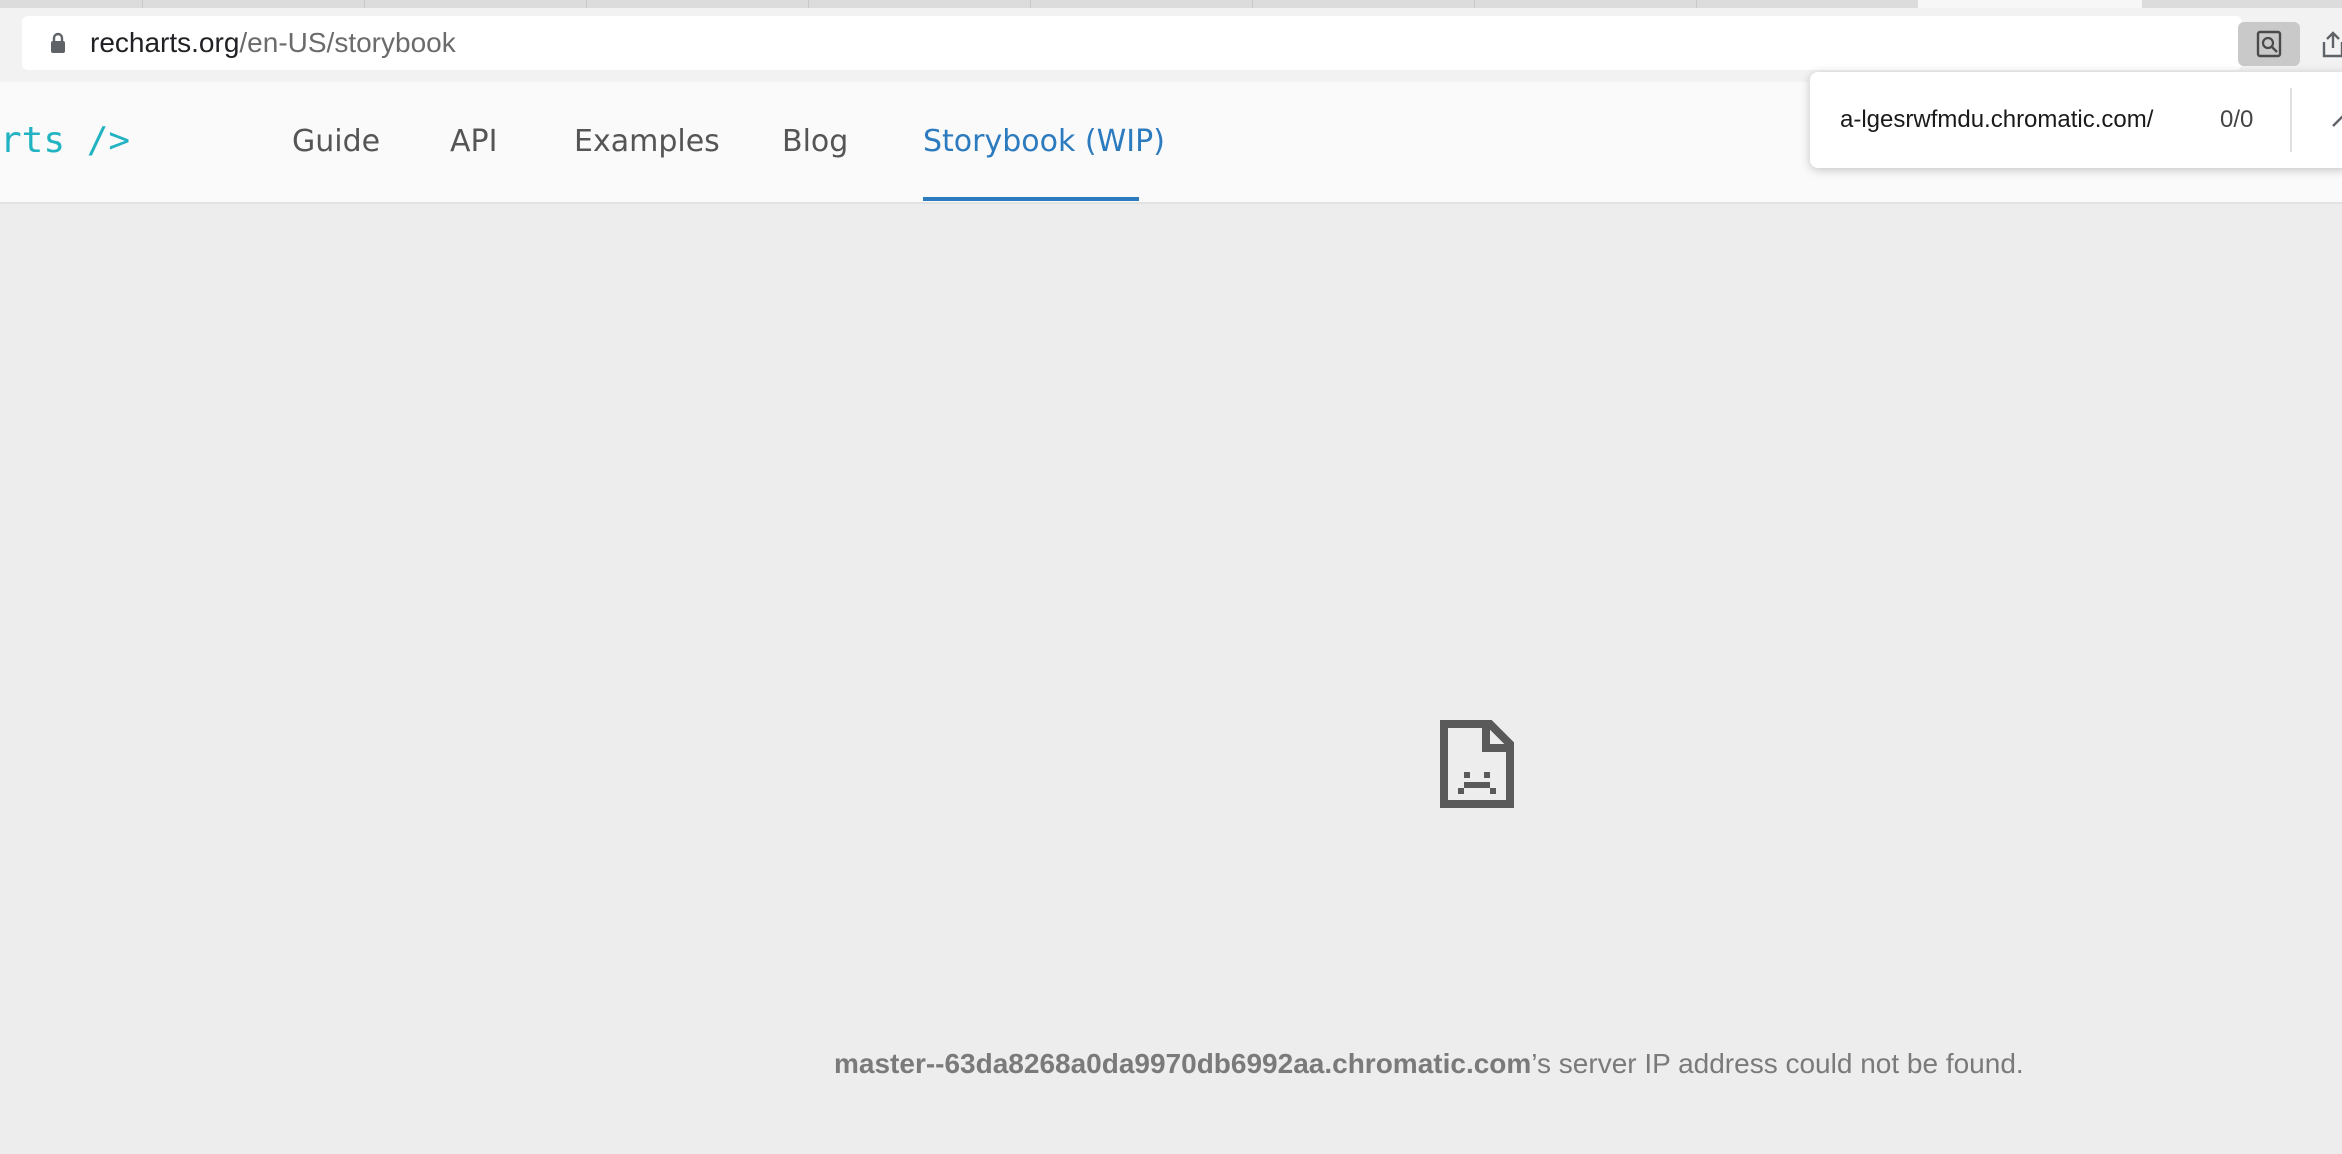  What do you see at coordinates (473, 141) in the screenshot?
I see `nav-api: API` at bounding box center [473, 141].